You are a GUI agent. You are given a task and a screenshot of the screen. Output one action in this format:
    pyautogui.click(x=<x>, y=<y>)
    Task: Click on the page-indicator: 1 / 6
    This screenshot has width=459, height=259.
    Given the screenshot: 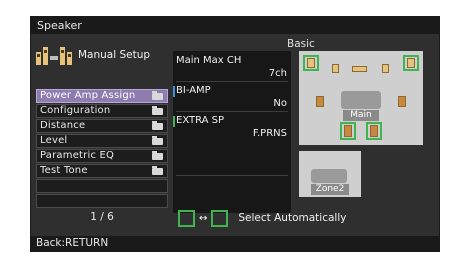 What is the action you would take?
    pyautogui.click(x=102, y=217)
    